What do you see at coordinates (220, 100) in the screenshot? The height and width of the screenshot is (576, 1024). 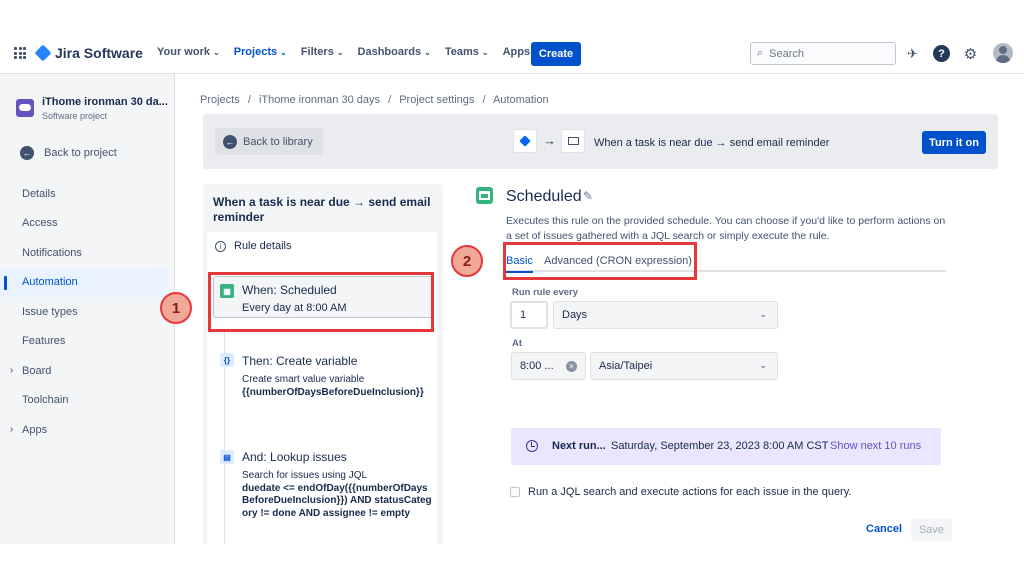 I see `breadcrumb-projects: Projects` at bounding box center [220, 100].